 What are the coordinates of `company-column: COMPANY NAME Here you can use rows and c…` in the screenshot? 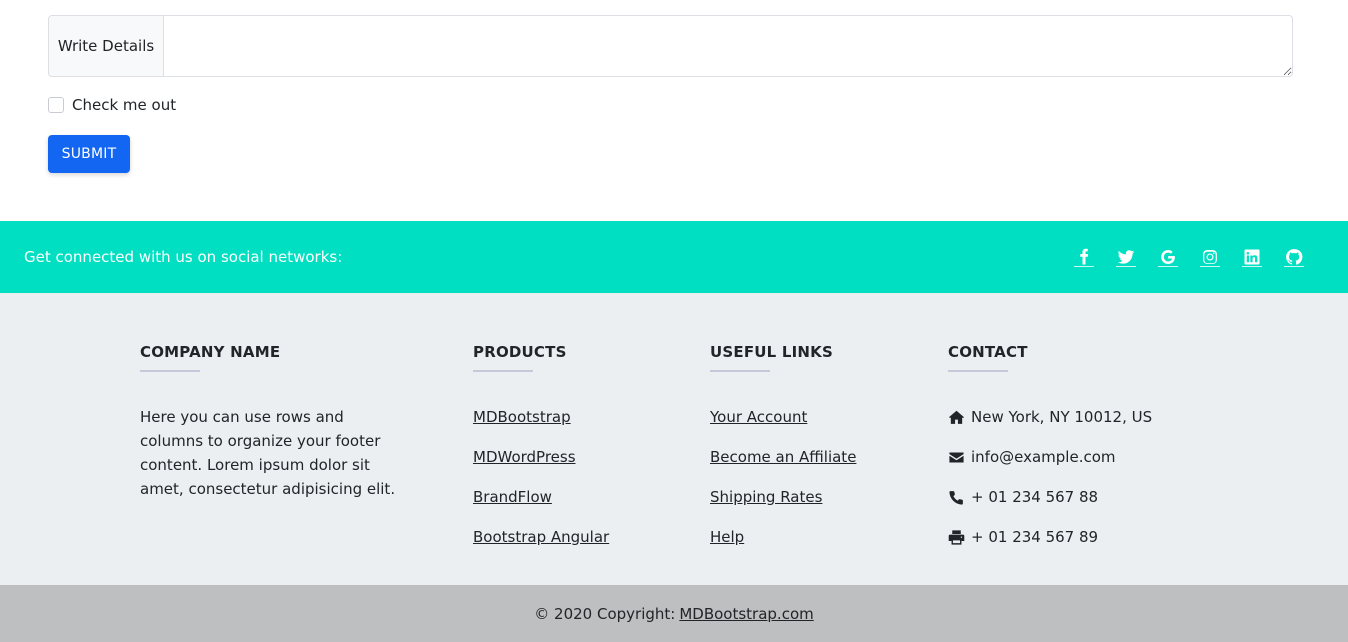 It's located at (271, 422).